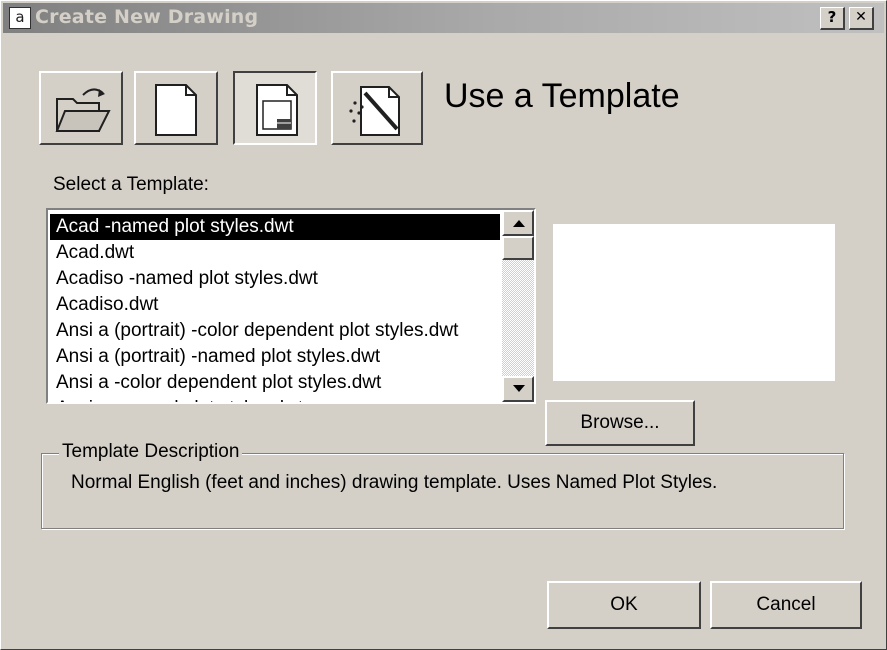 This screenshot has height=650, width=887. I want to click on template-list-item: Acadiso -named plot styles.dwt, so click(275, 279).